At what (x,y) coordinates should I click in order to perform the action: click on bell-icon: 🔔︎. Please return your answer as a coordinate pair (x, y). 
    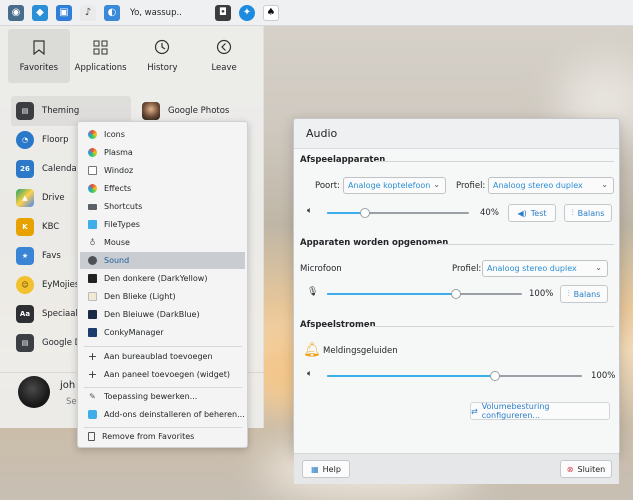
    Looking at the image, I should click on (312, 350).